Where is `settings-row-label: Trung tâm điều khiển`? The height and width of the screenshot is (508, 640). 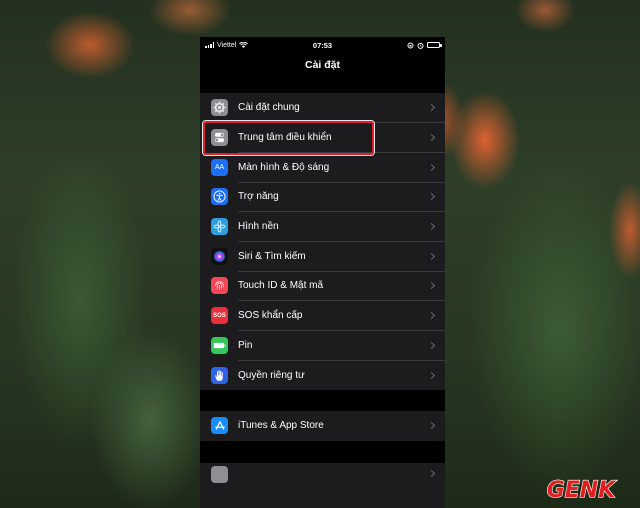 settings-row-label: Trung tâm điều khiển is located at coordinates (285, 138).